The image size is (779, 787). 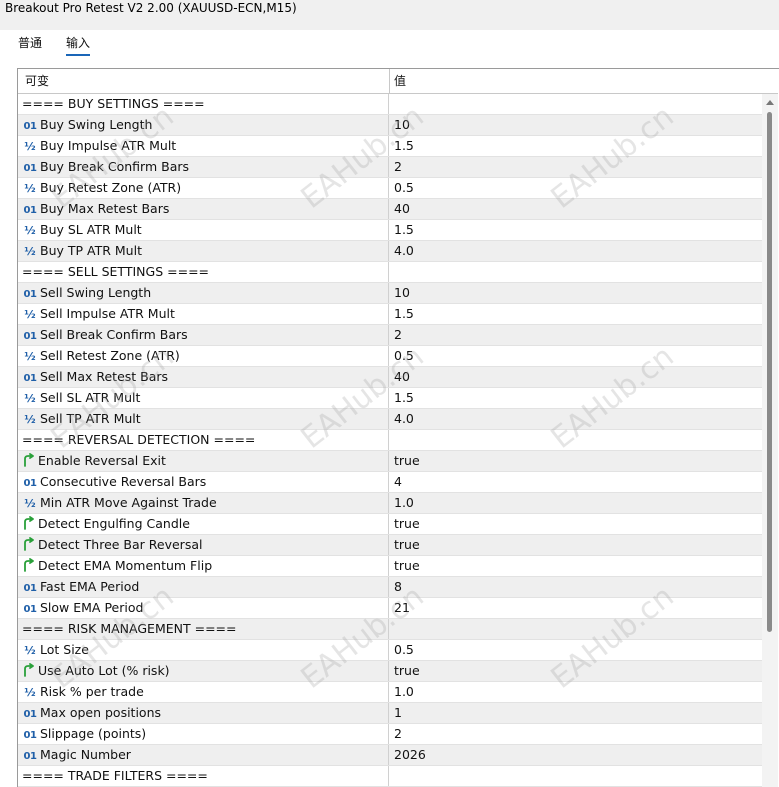 I want to click on table-row: 01 Slow EMA Period 21, so click(x=390, y=608).